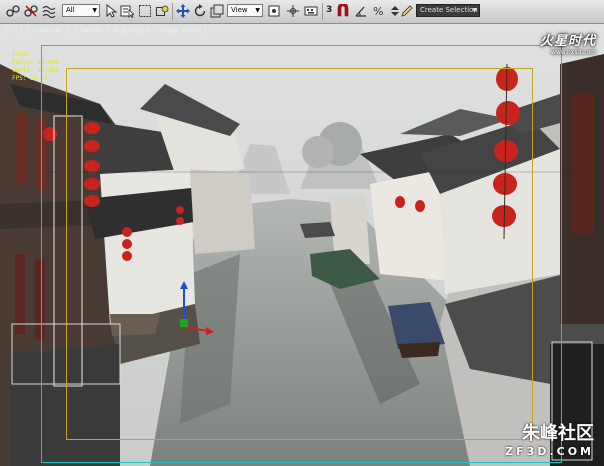 This screenshot has width=604, height=466. What do you see at coordinates (127, 11) in the screenshot?
I see `select-by-name-icon` at bounding box center [127, 11].